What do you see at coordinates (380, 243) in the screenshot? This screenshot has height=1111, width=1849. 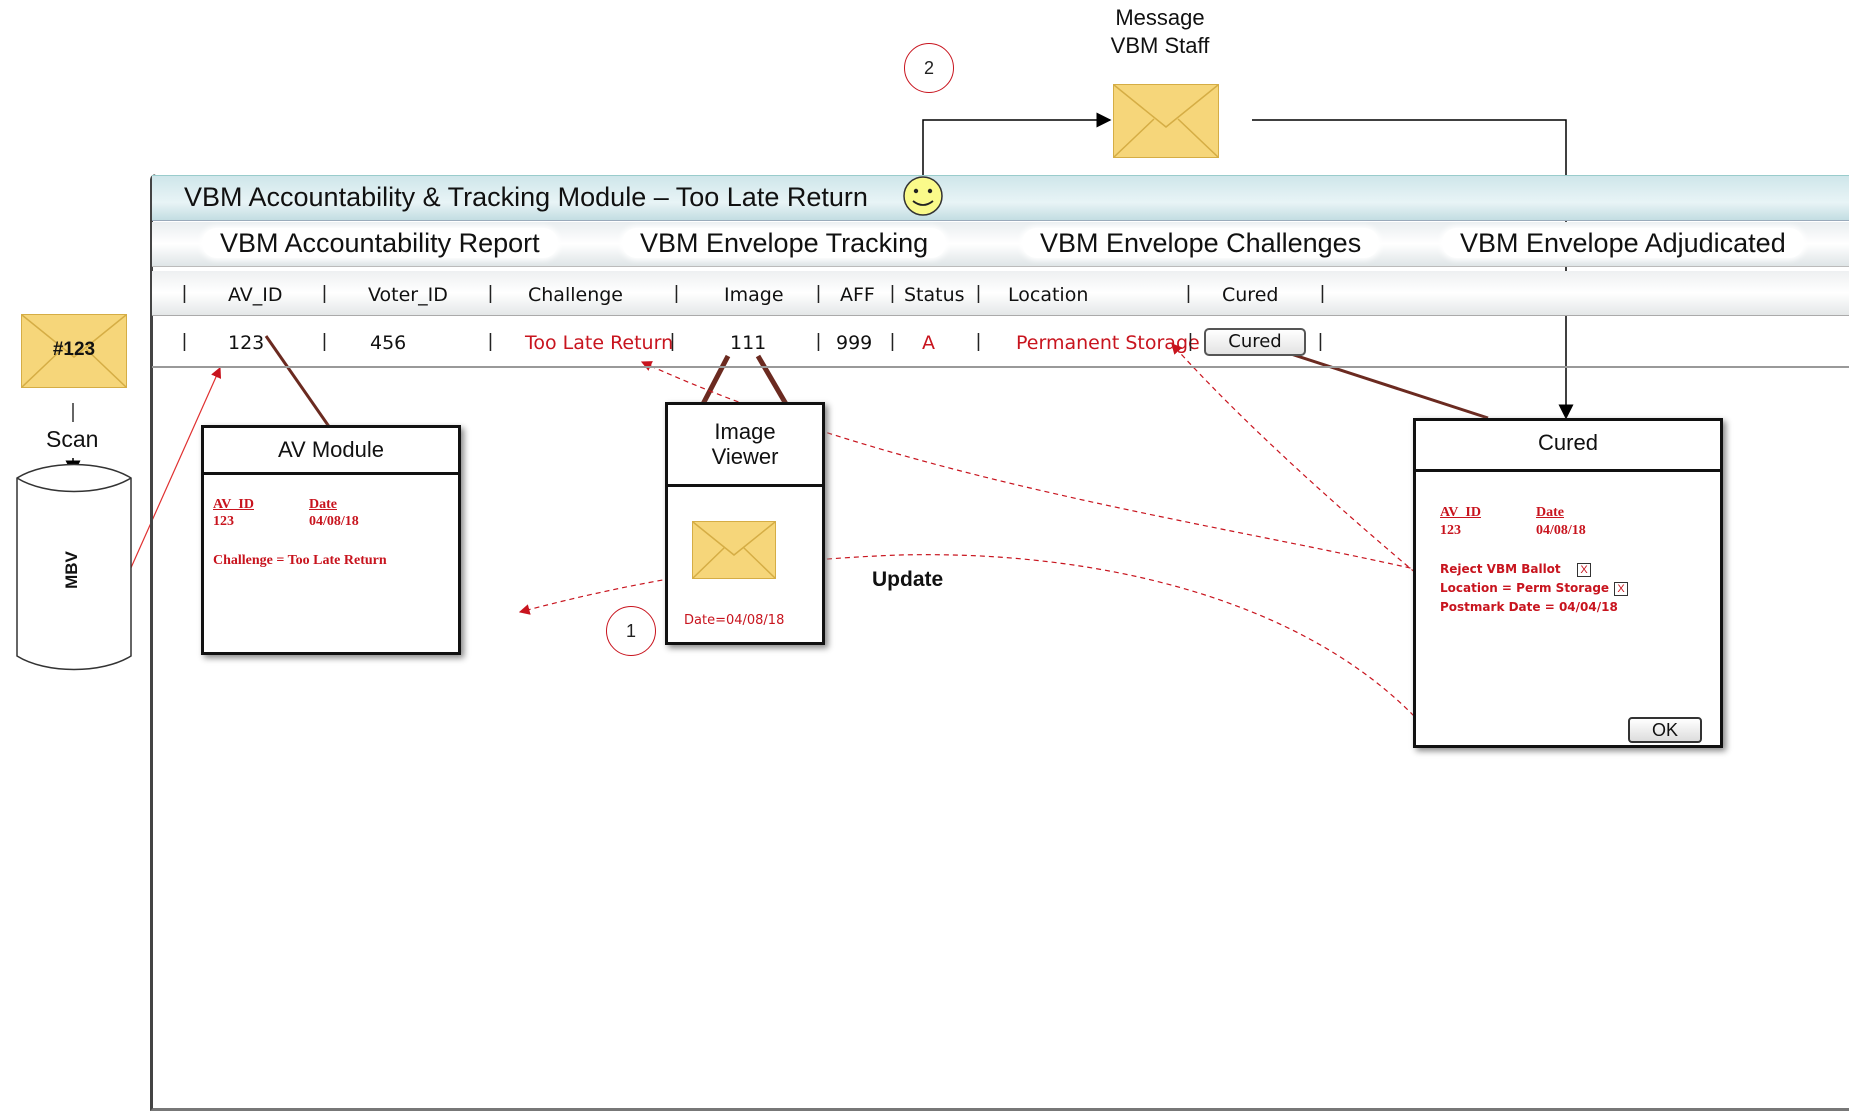 I see `tab-accountability-report: VBM Accountability Report` at bounding box center [380, 243].